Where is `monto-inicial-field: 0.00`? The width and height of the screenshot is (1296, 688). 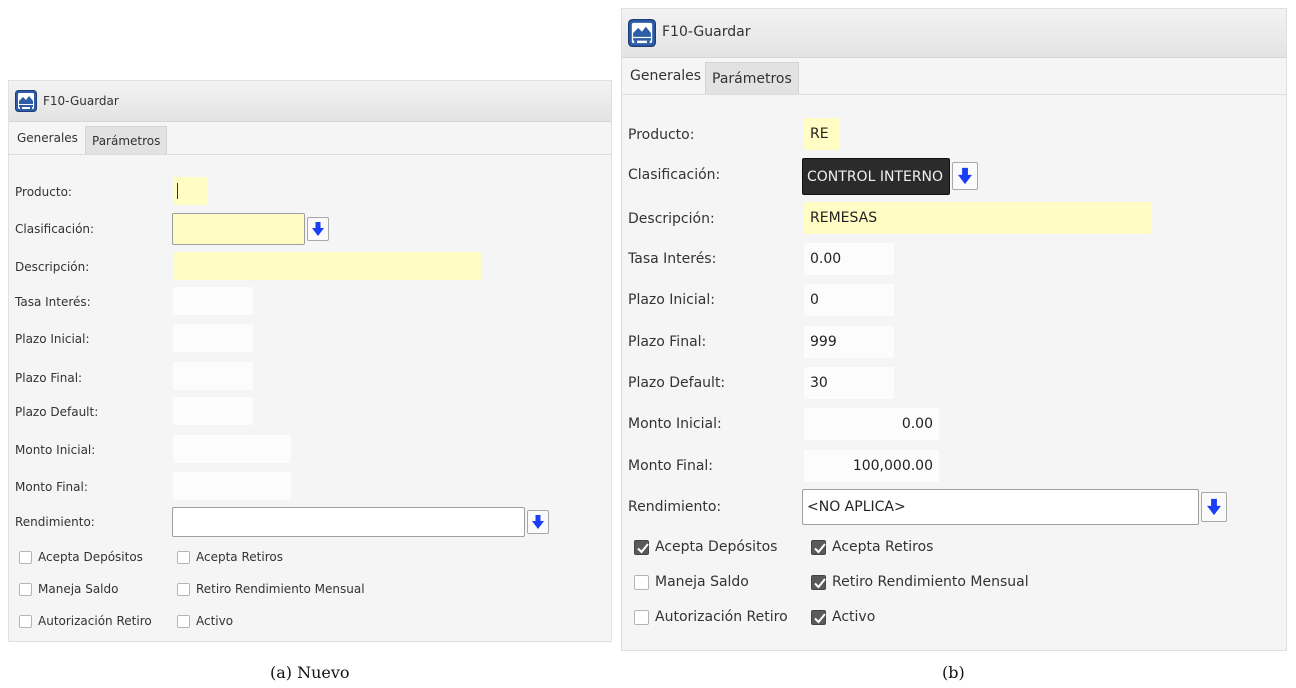
monto-inicial-field: 0.00 is located at coordinates (871, 424).